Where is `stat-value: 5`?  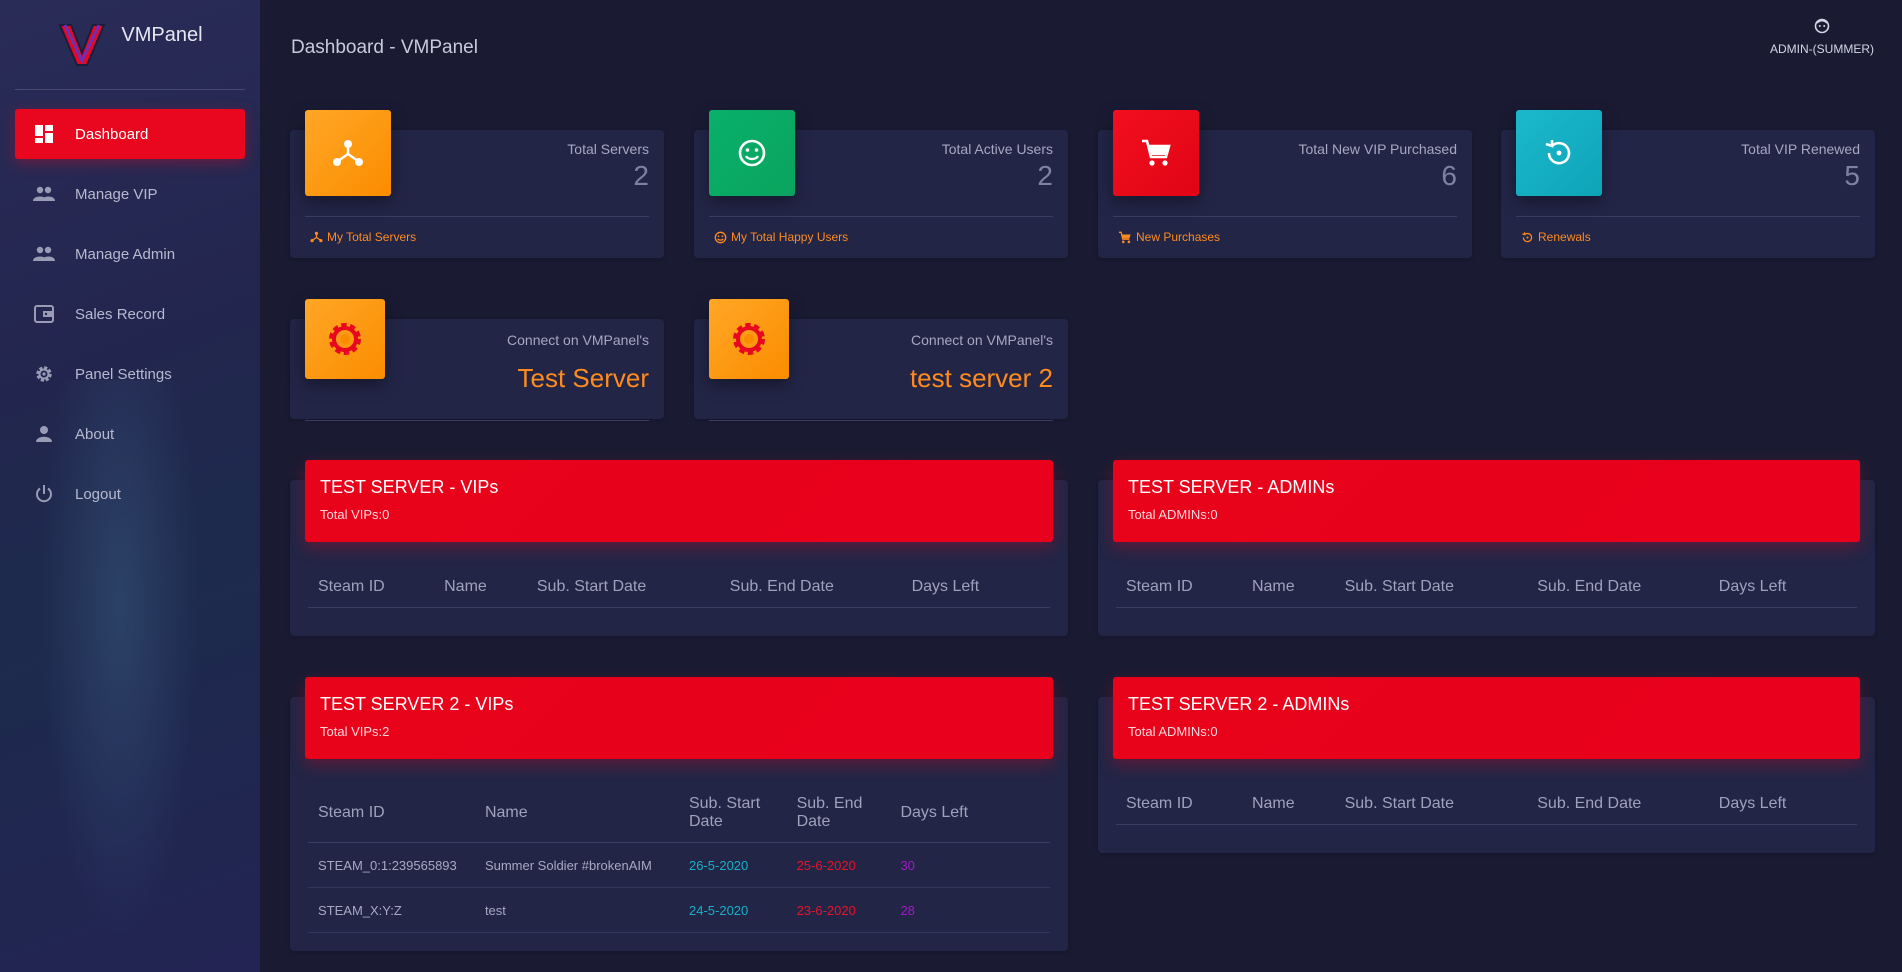 stat-value: 5 is located at coordinates (1852, 175).